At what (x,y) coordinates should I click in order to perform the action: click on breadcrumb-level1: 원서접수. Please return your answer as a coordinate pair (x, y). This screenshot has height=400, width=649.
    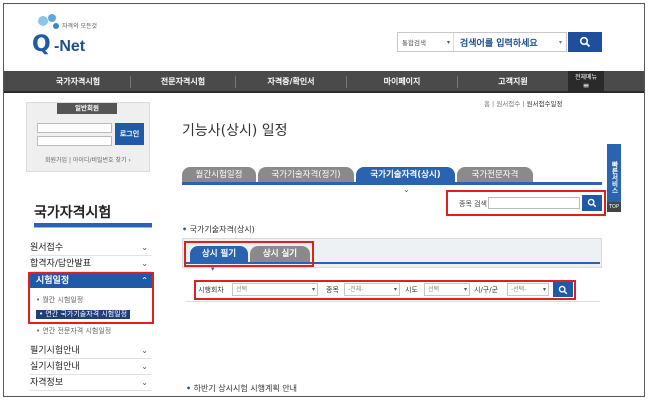
    Looking at the image, I should click on (508, 104).